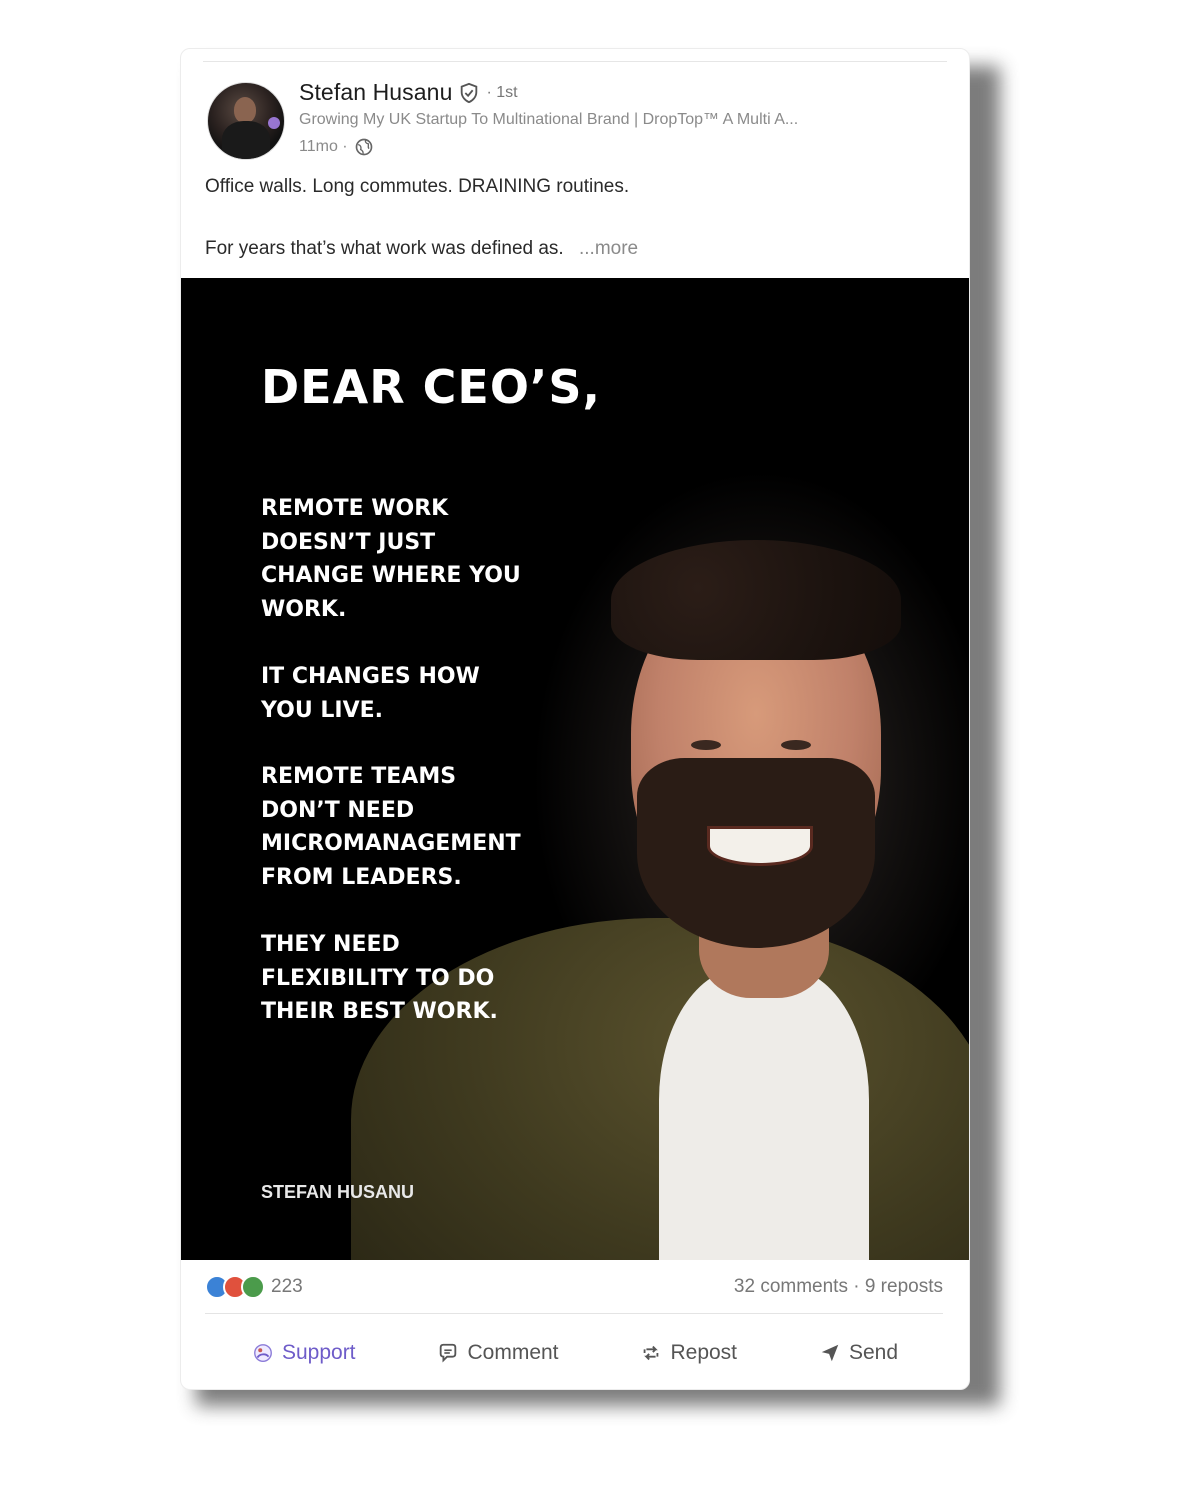  Describe the element at coordinates (873, 1352) in the screenshot. I see `send-label: Send` at that location.